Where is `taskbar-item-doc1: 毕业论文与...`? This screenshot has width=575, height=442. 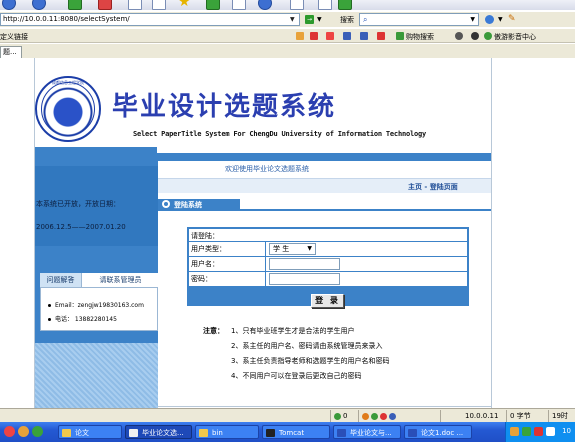 taskbar-item-doc1: 毕业论文与... is located at coordinates (367, 432).